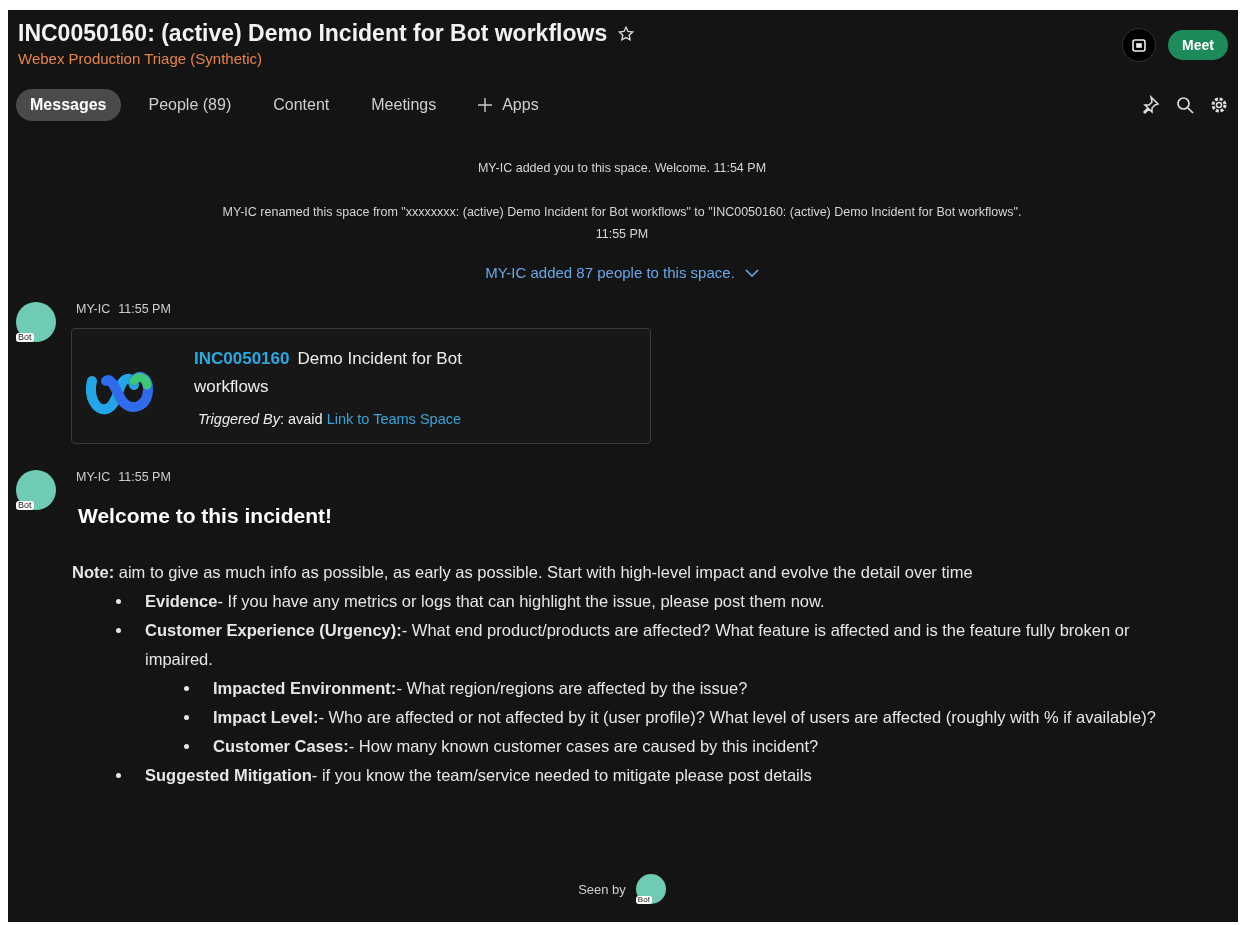  Describe the element at coordinates (602, 889) in the screenshot. I see `seen-by-label: Seen by` at that location.